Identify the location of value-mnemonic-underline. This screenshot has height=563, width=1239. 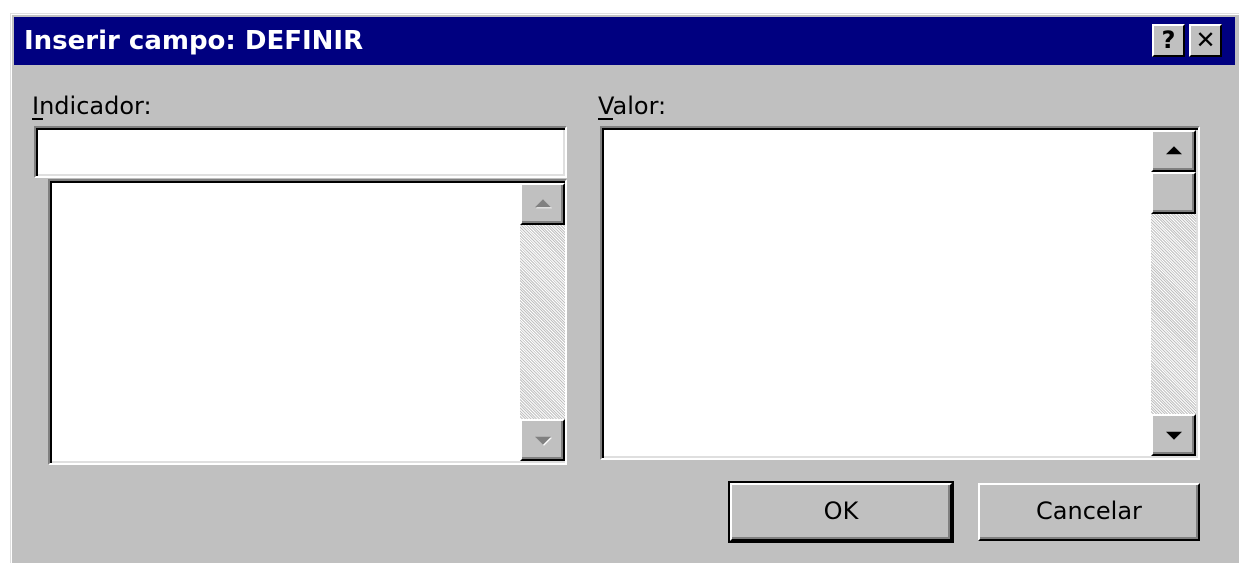
(605, 119).